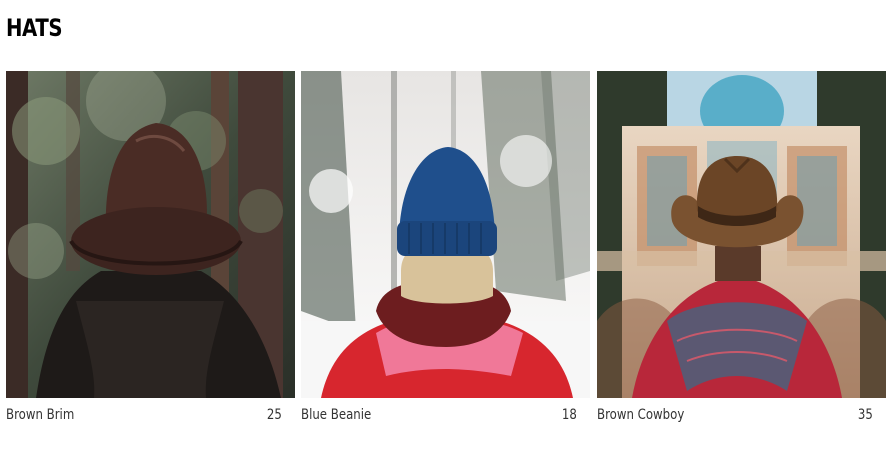  I want to click on product-price: 18, so click(569, 415).